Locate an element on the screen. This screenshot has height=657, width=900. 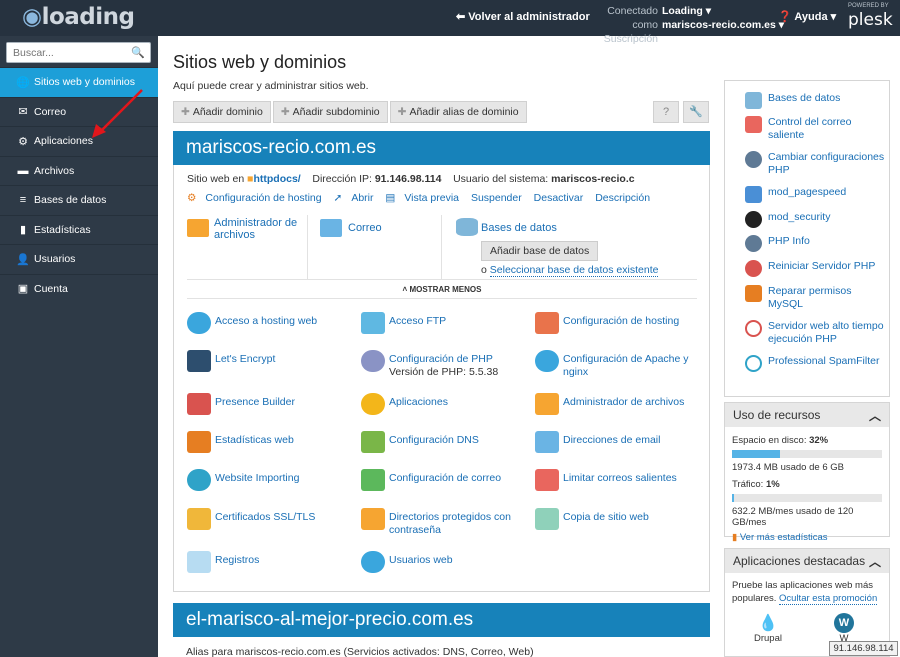
sidebar-item-databases: ≡ Bases de datos is located at coordinates (79, 200).